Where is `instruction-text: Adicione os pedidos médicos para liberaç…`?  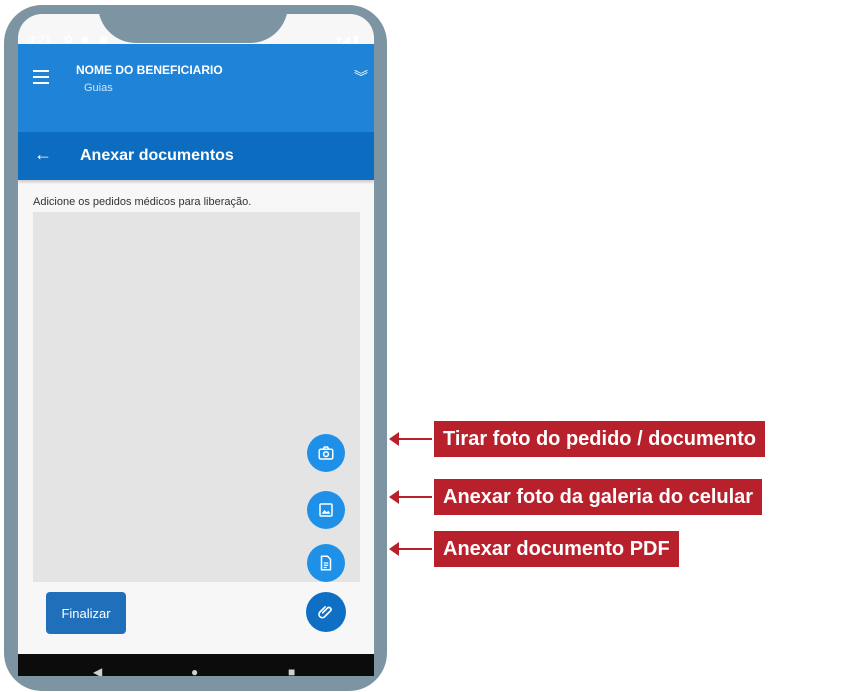
instruction-text: Adicione os pedidos médicos para liberaç… is located at coordinates (142, 202).